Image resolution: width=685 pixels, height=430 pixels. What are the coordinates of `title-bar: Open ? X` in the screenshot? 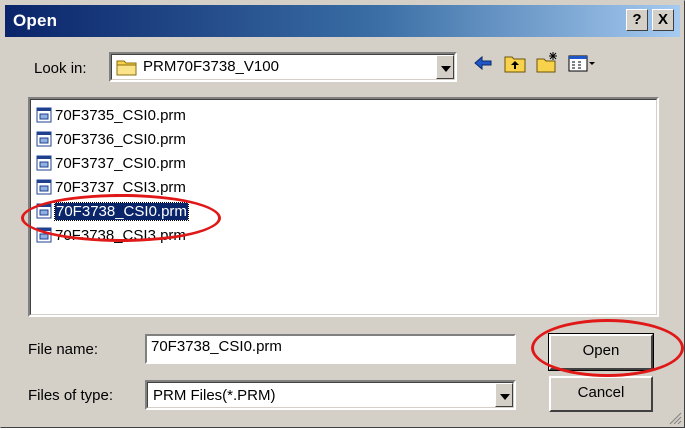 It's located at (342, 21).